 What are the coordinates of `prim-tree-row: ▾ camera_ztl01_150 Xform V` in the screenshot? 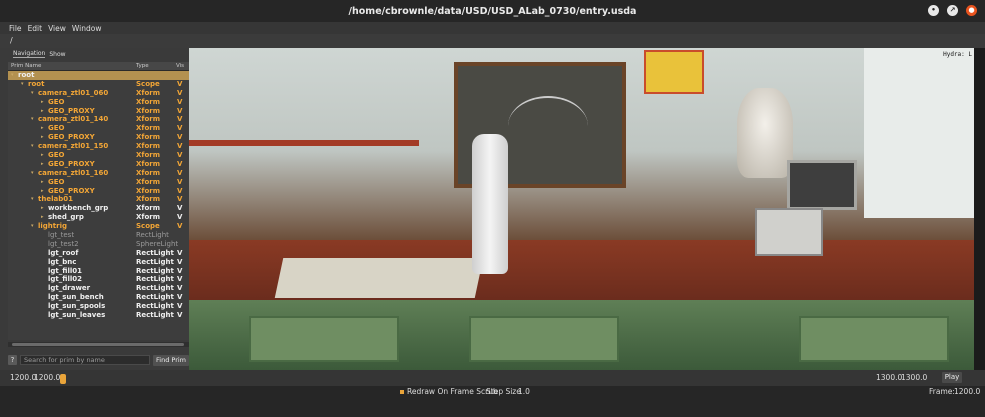 It's located at (98, 146).